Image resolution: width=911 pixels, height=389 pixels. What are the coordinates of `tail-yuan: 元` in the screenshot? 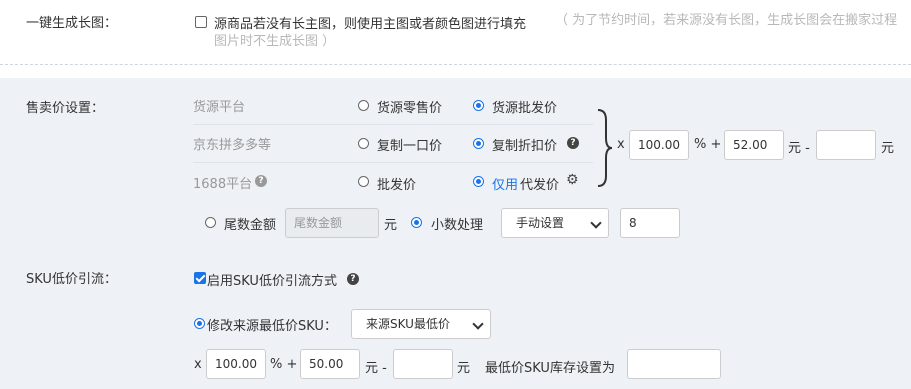 It's located at (391, 225).